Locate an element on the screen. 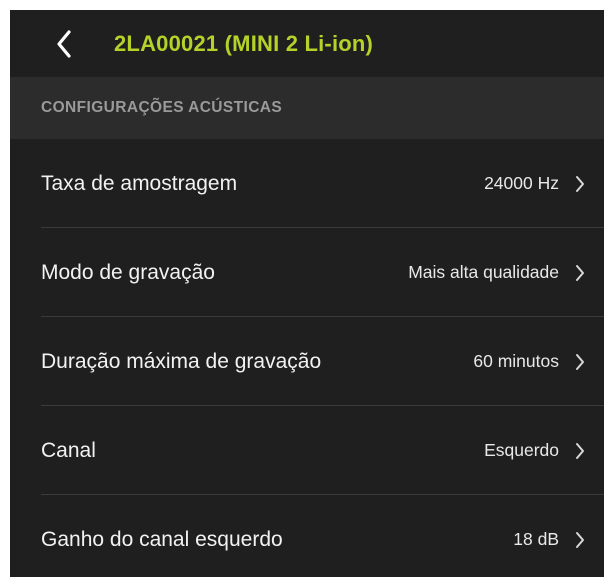 Image resolution: width=615 pixels, height=577 pixels. setting-value-group: 24000 Hz is located at coordinates (535, 183).